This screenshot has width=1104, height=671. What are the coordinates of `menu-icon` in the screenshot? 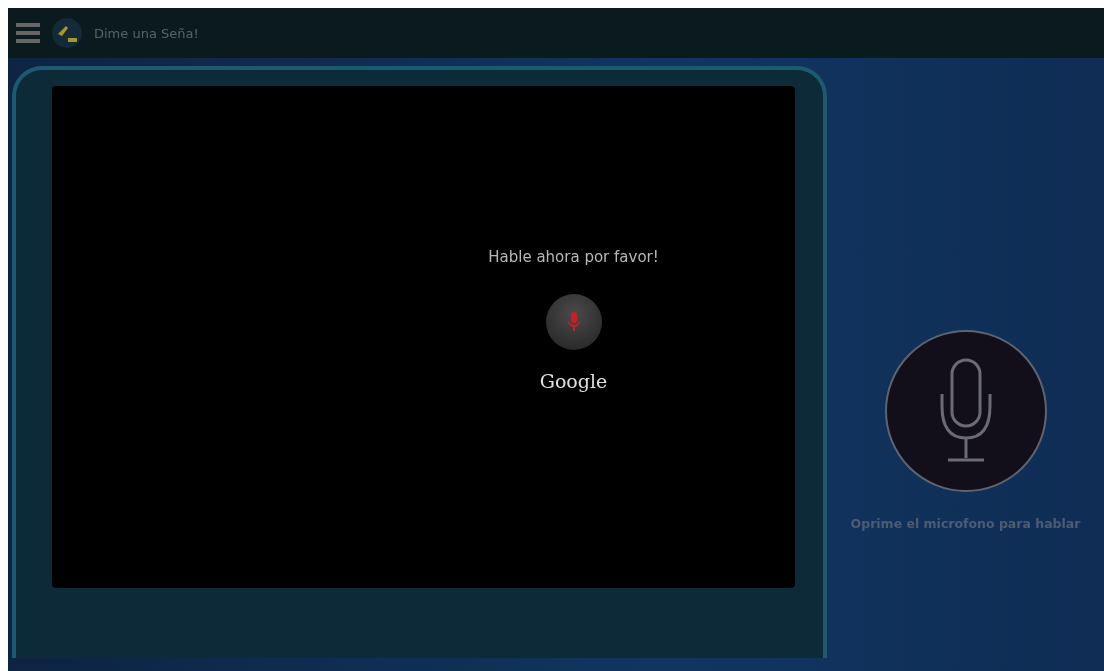 It's located at (28, 33).